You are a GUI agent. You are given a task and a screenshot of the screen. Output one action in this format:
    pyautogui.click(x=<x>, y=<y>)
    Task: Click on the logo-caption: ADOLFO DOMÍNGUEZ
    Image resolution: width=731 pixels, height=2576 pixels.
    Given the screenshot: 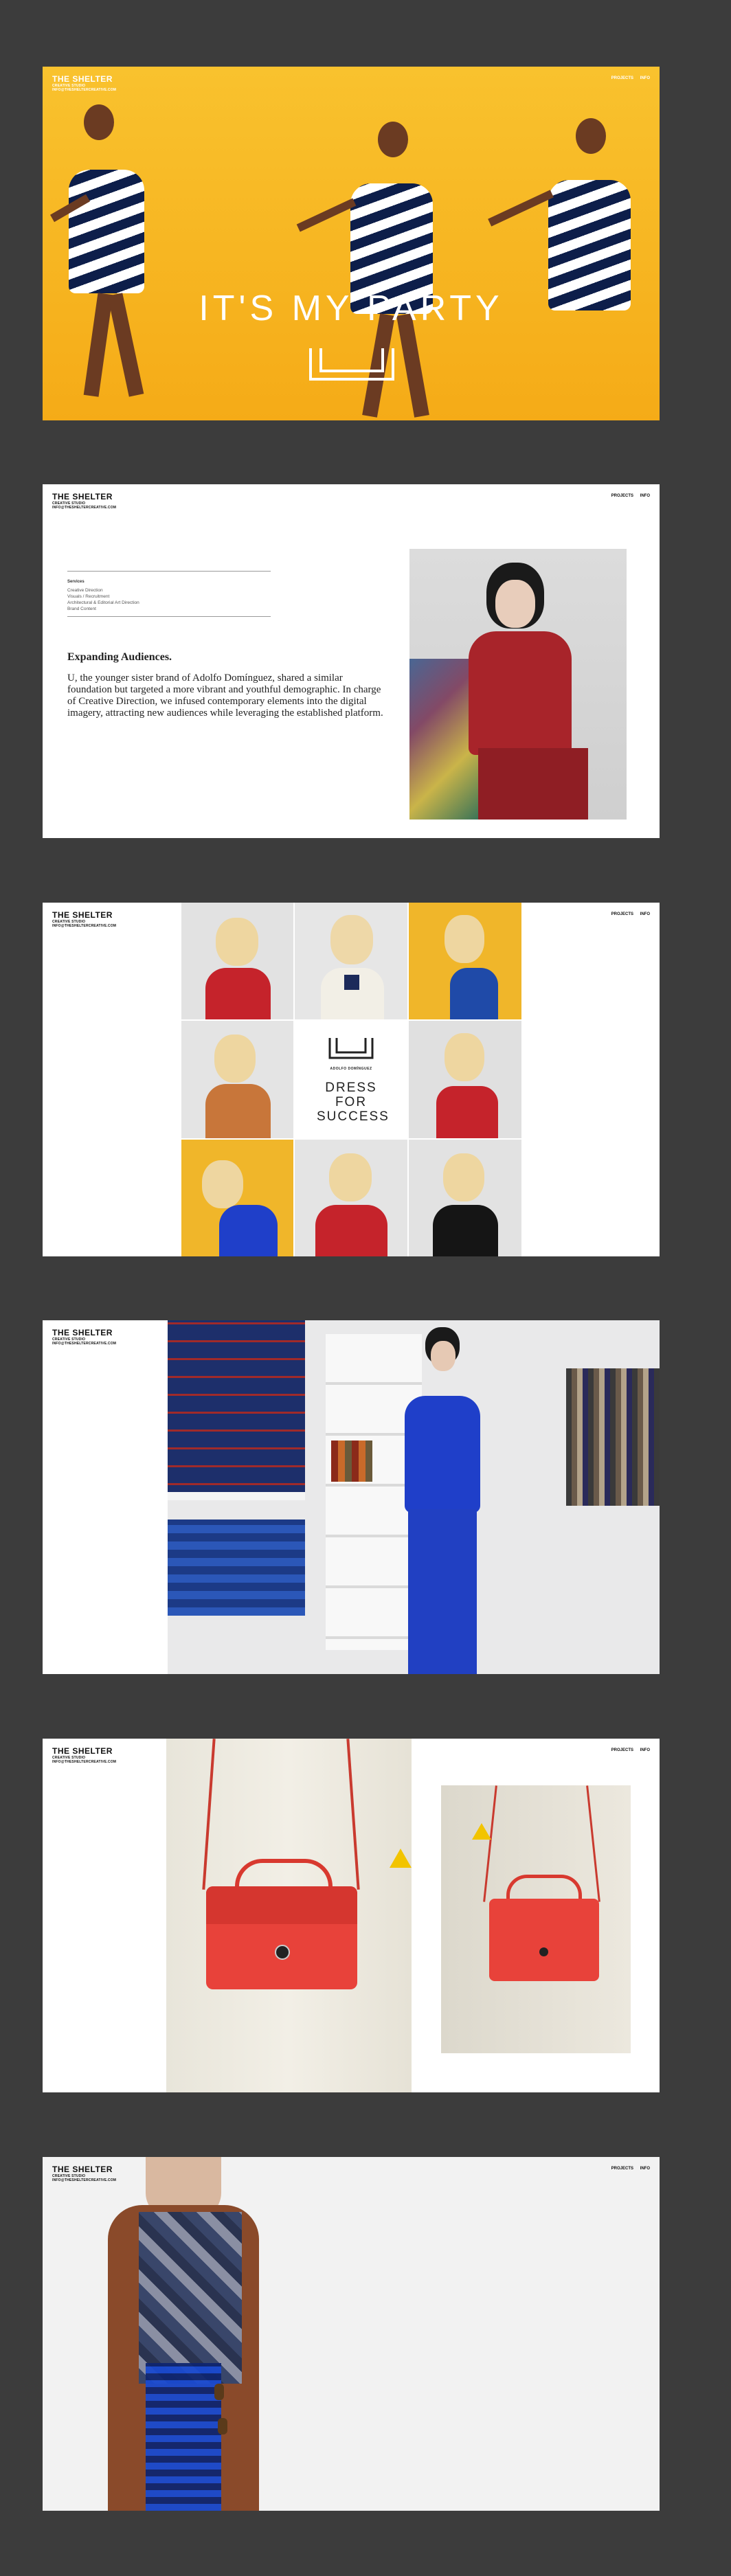 What is the action you would take?
    pyautogui.click(x=351, y=1069)
    